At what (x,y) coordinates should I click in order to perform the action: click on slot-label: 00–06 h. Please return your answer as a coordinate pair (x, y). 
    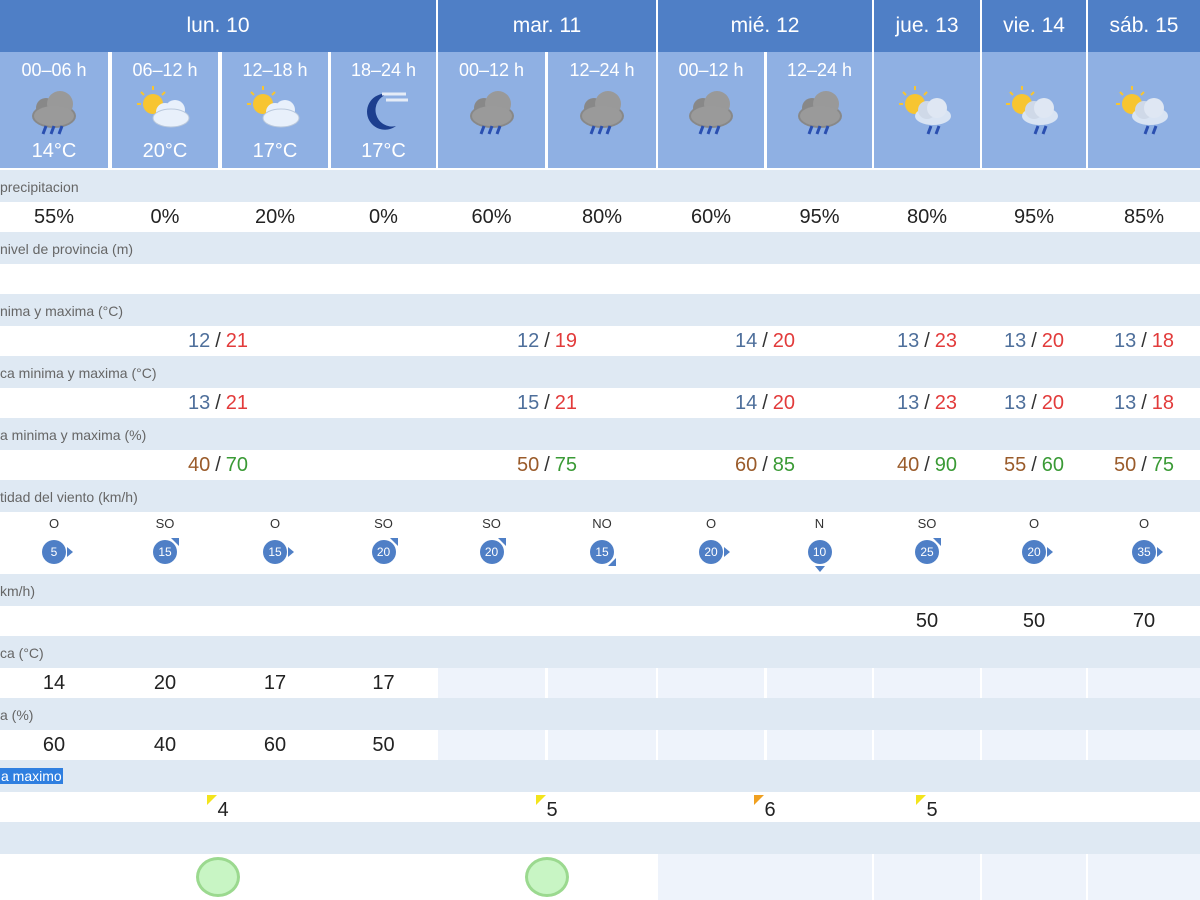
    Looking at the image, I should click on (54, 70).